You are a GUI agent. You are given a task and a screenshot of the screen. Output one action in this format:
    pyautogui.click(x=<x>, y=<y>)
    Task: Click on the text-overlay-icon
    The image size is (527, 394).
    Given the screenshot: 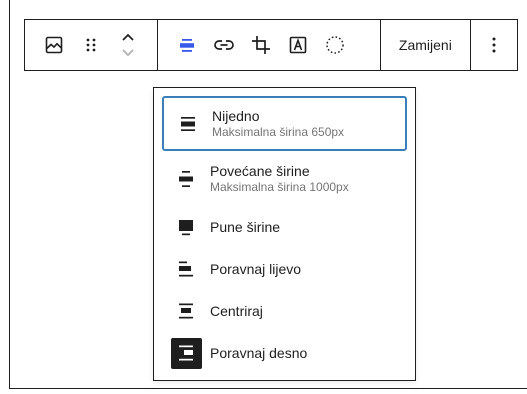 What is the action you would take?
    pyautogui.click(x=297, y=45)
    